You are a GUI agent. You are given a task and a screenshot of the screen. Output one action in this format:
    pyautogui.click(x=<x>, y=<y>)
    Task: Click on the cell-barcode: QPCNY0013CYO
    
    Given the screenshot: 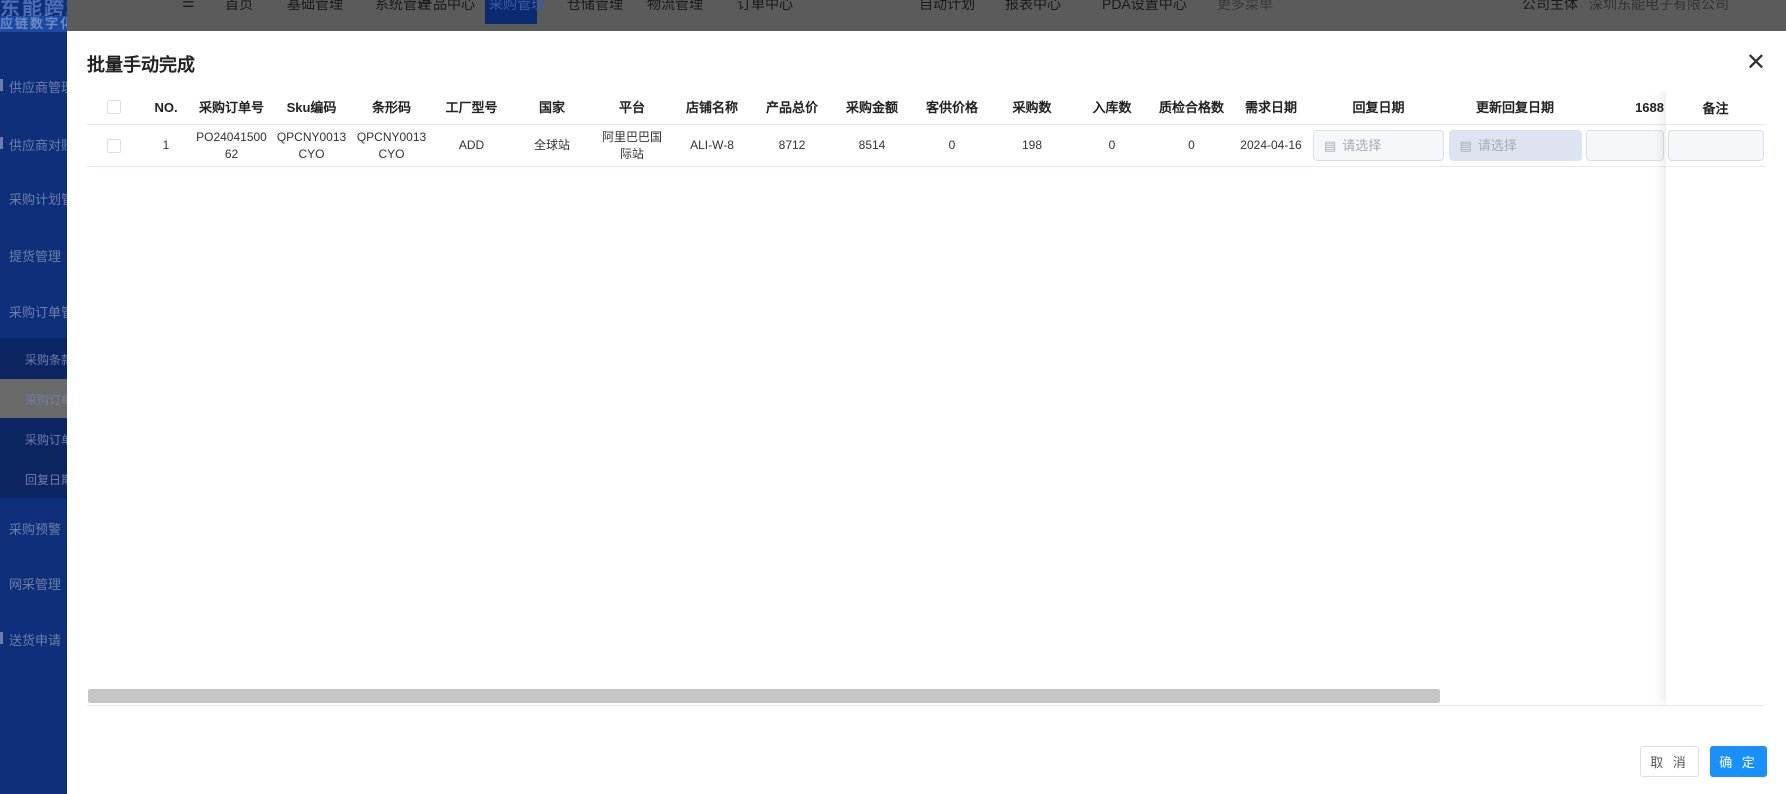 What is the action you would take?
    pyautogui.click(x=391, y=145)
    